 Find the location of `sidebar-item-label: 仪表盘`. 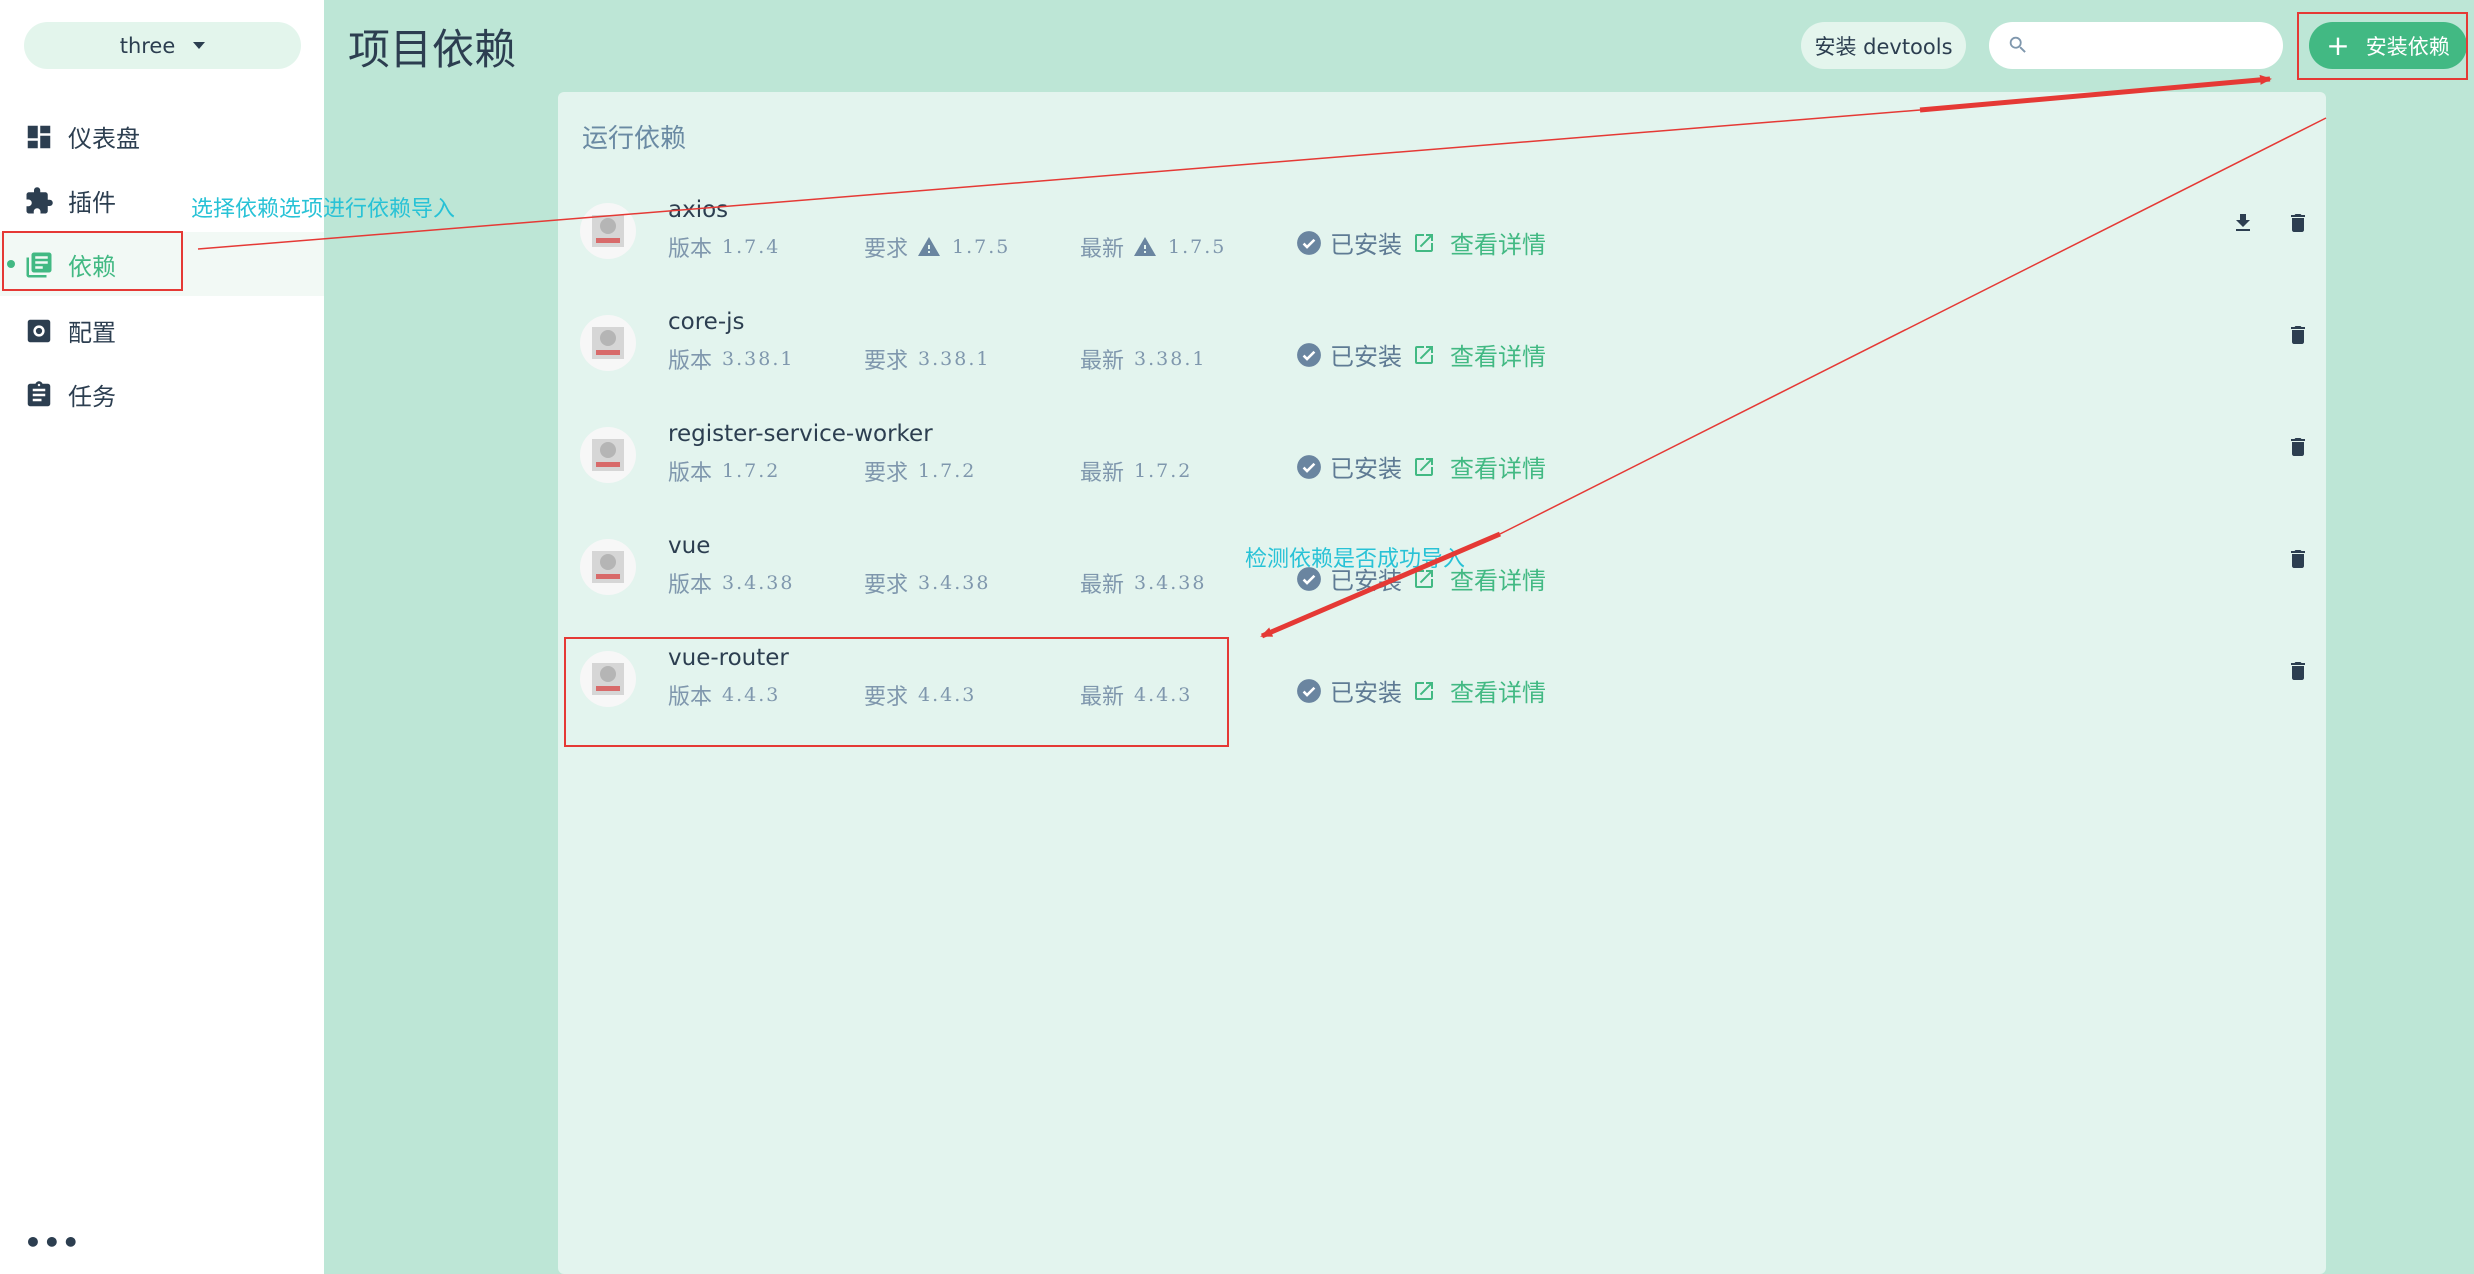

sidebar-item-label: 仪表盘 is located at coordinates (104, 138).